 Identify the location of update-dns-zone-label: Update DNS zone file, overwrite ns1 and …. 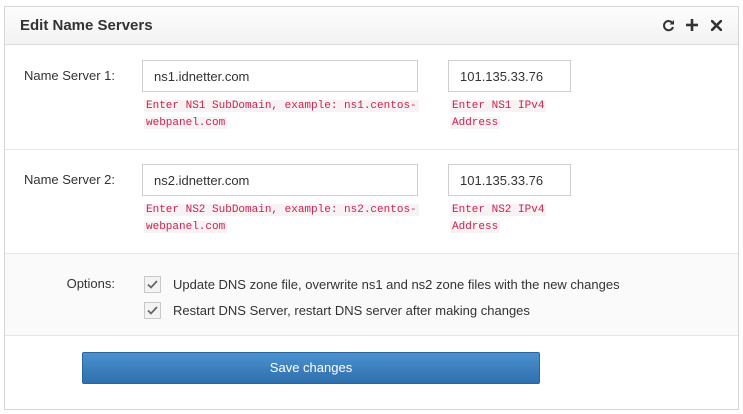
(396, 284).